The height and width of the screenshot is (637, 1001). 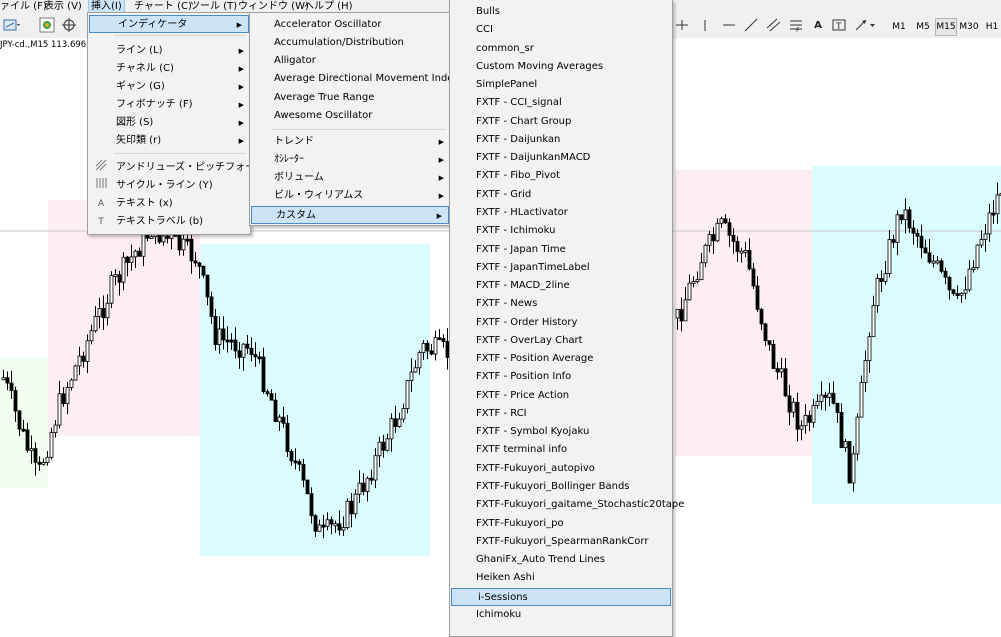 What do you see at coordinates (561, 469) in the screenshot?
I see `custom-indicator-item: FXTF-Fukuyori_autopivo` at bounding box center [561, 469].